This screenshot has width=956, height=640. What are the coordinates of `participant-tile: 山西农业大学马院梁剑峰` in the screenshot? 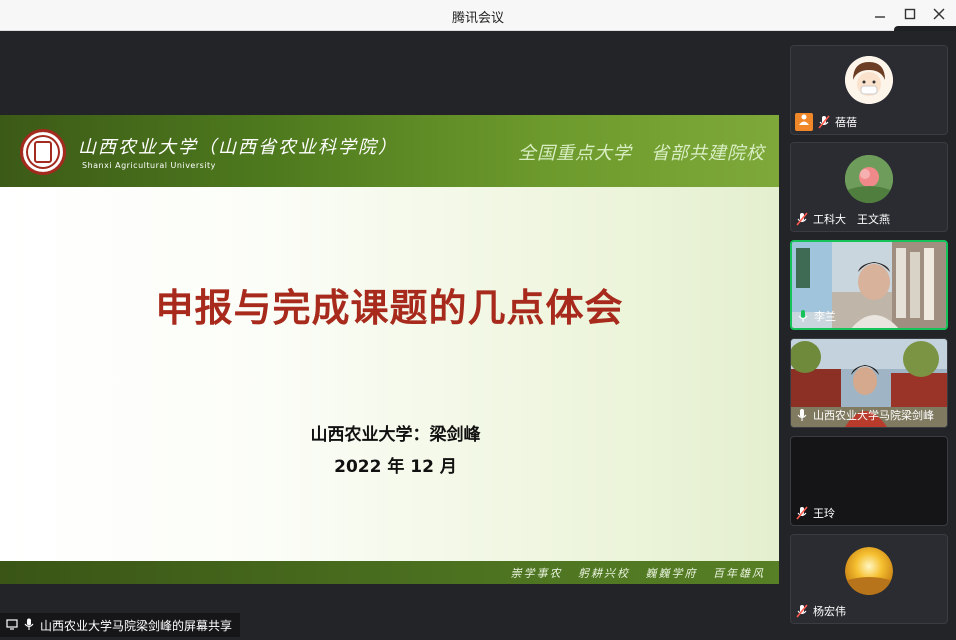 It's located at (869, 383).